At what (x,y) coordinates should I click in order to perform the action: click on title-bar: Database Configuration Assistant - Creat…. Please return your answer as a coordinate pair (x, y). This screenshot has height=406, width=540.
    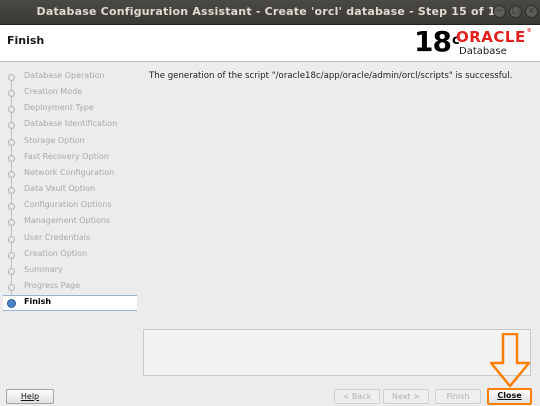
    Looking at the image, I should click on (270, 12).